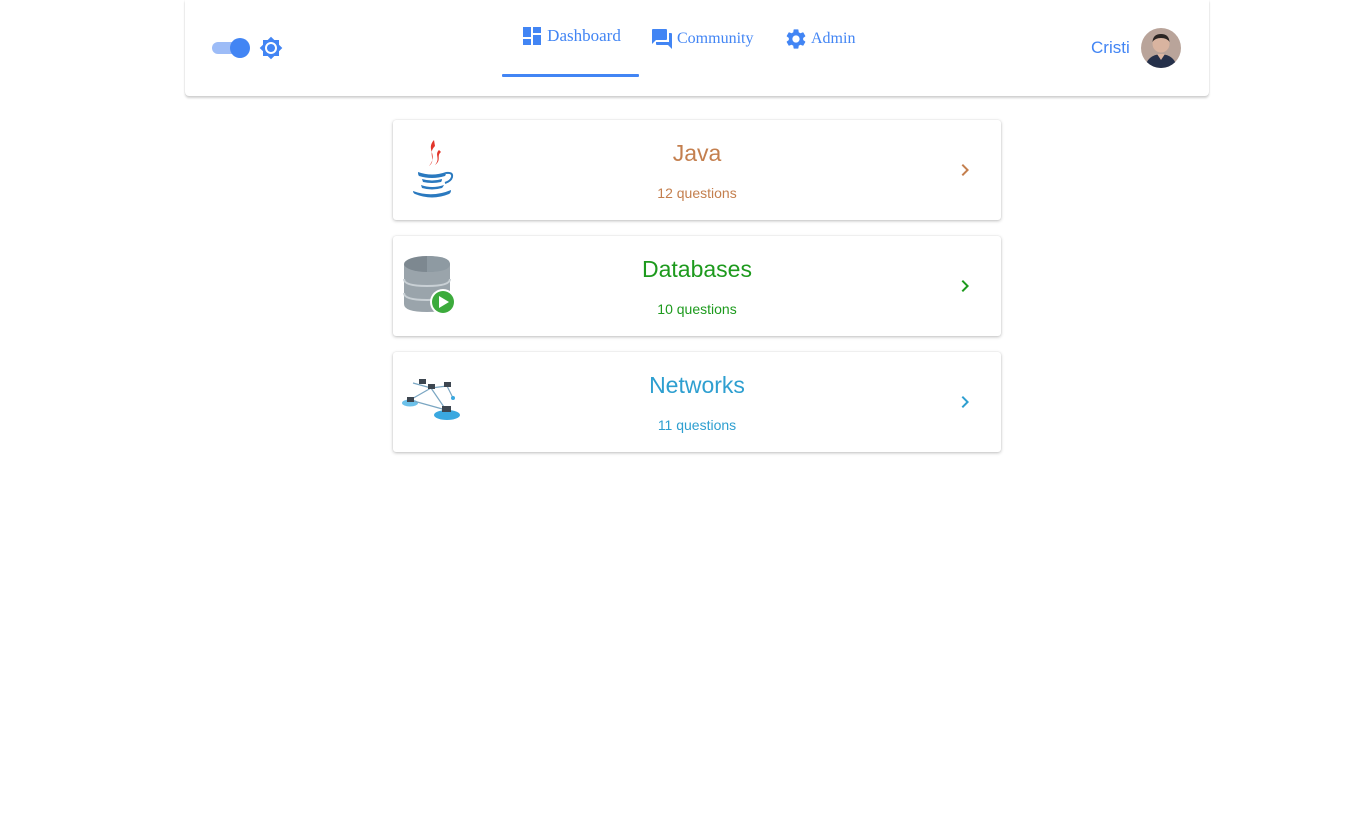 The image size is (1358, 825). Describe the element at coordinates (697, 170) in the screenshot. I see `category-card-java: Java 12 questions` at that location.